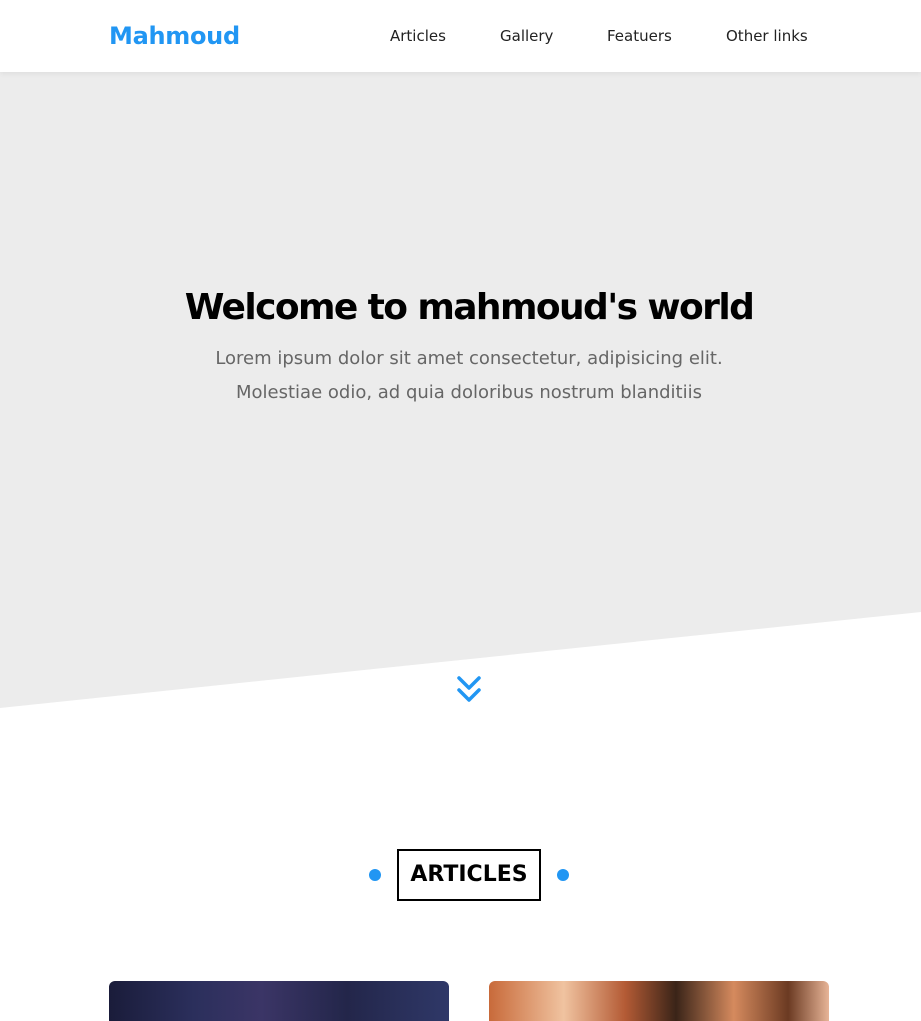 The image size is (921, 1021). What do you see at coordinates (418, 36) in the screenshot?
I see `nav-link-articles: Articles` at bounding box center [418, 36].